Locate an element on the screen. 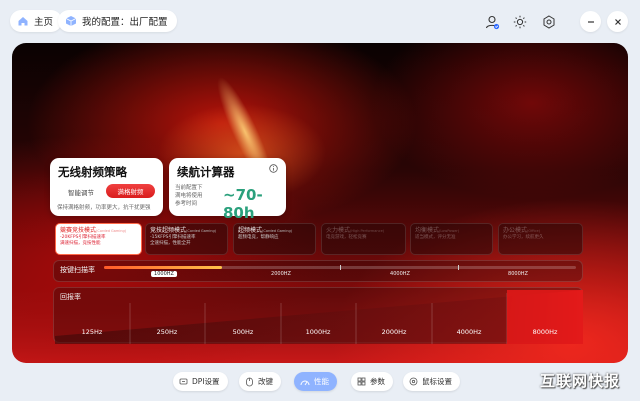 This screenshot has height=401, width=640. config-label: 我的配置：出厂配置 is located at coordinates (125, 22).